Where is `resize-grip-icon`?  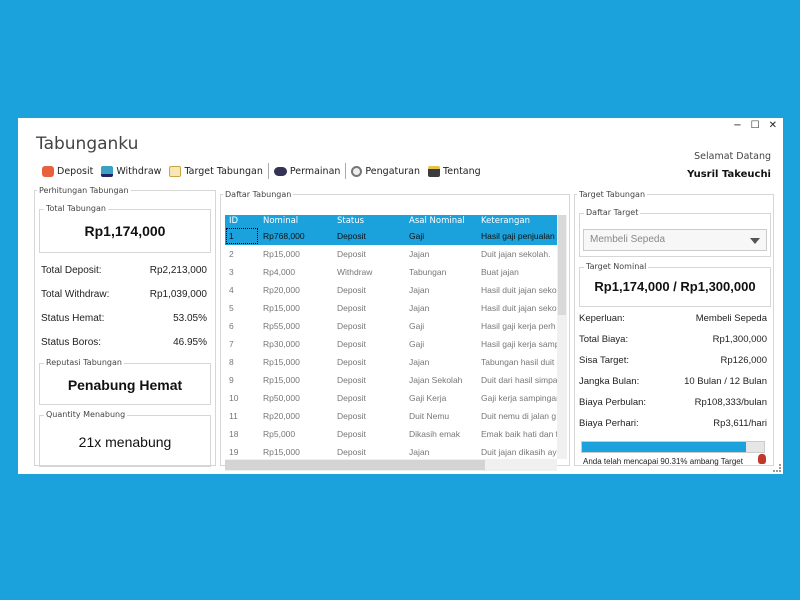 resize-grip-icon is located at coordinates (777, 468).